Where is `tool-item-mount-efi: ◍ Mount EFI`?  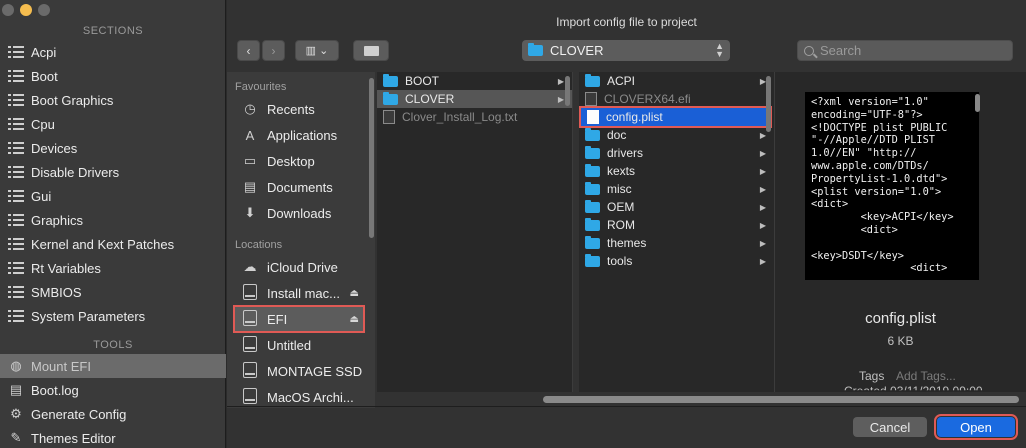
tool-item-mount-efi: ◍ Mount EFI is located at coordinates (113, 366).